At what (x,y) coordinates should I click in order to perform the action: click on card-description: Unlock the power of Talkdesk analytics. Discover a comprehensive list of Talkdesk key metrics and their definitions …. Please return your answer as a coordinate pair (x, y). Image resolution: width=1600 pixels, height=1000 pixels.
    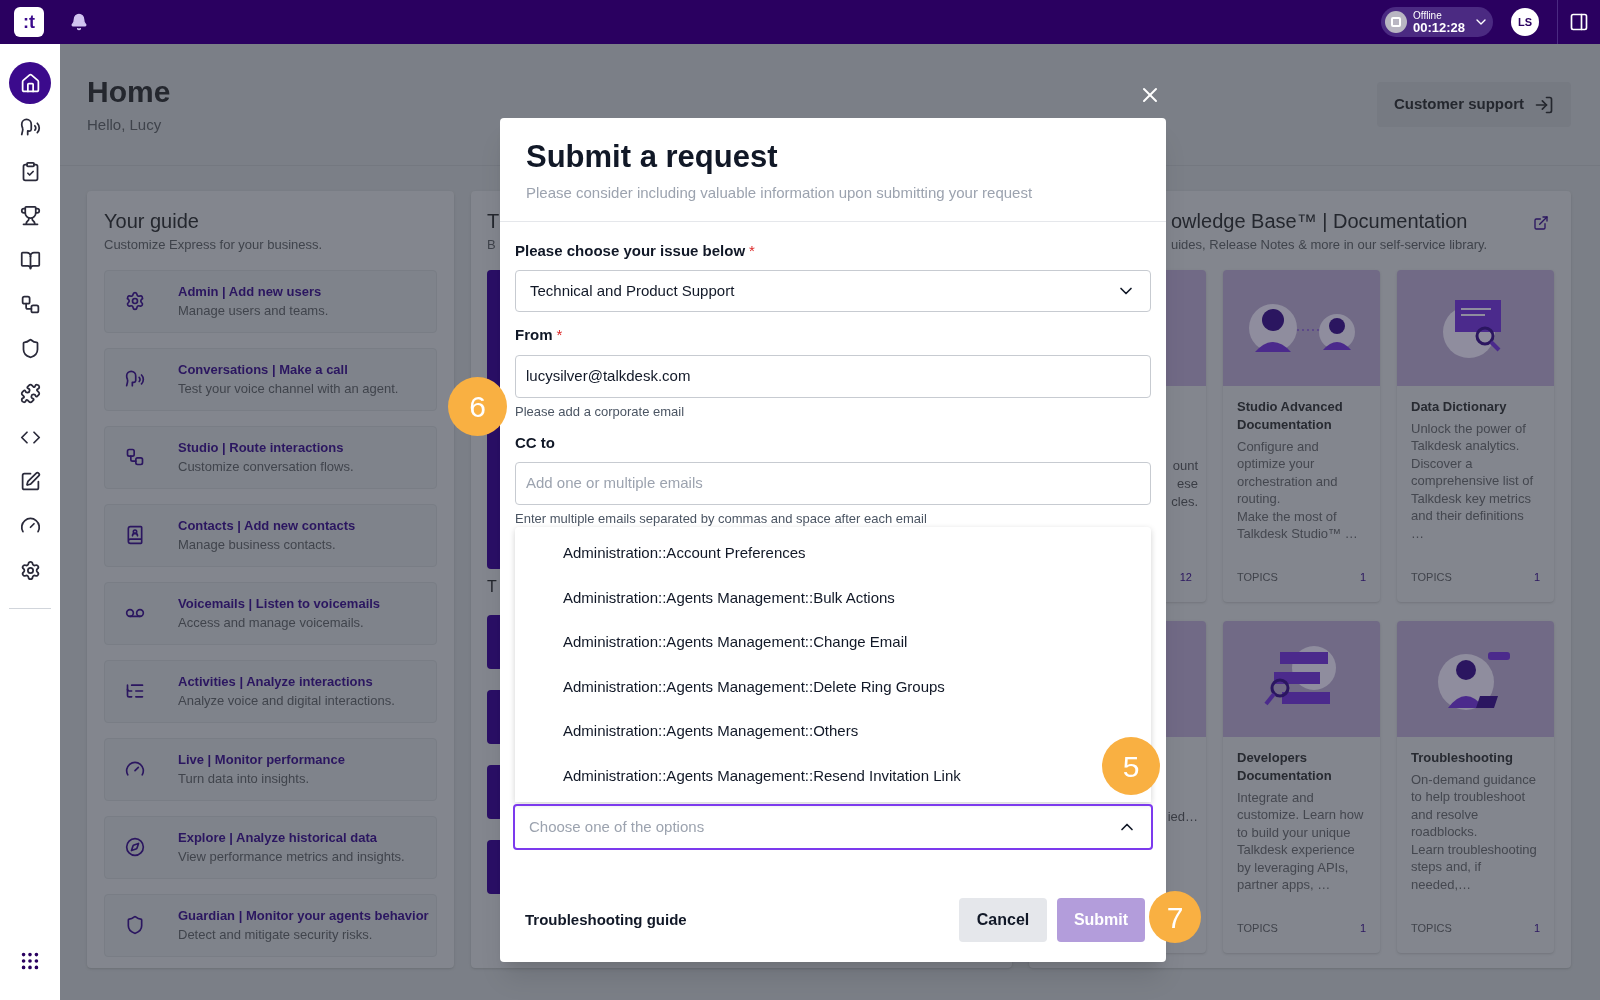
    Looking at the image, I should click on (1473, 480).